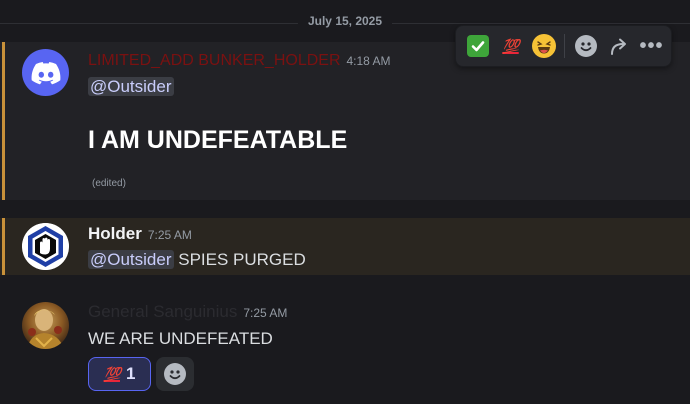 Image resolution: width=690 pixels, height=404 pixels. What do you see at coordinates (239, 259) in the screenshot?
I see `message-text: SPIES PURGED` at bounding box center [239, 259].